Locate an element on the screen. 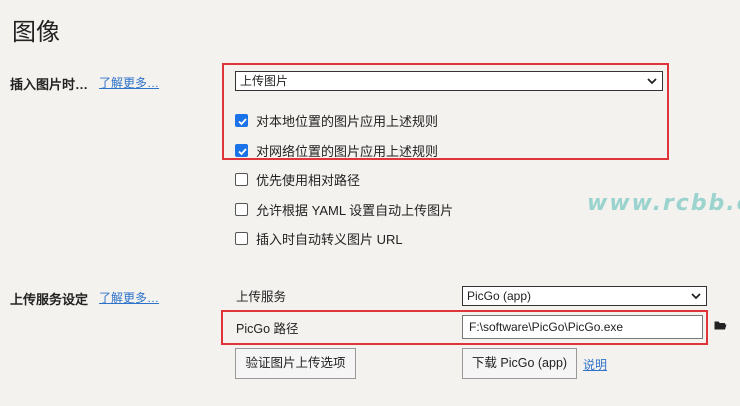 Image resolution: width=740 pixels, height=406 pixels. download-picgo-button: 下载 PicGo (app) is located at coordinates (519, 363).